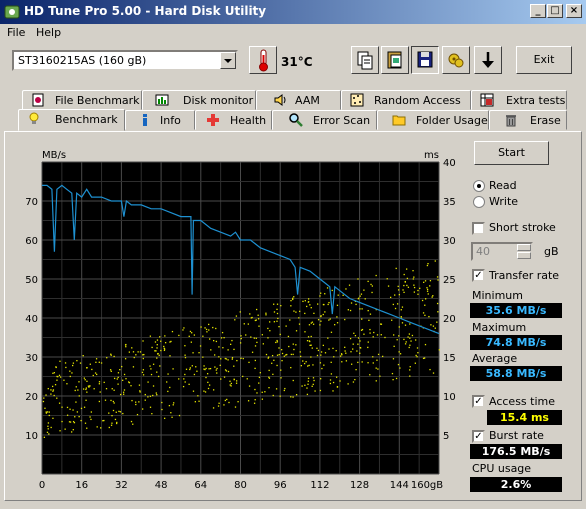 The height and width of the screenshot is (509, 586). Describe the element at coordinates (516, 451) in the screenshot. I see `burst-rate-value: 176.5 MB/s` at that location.